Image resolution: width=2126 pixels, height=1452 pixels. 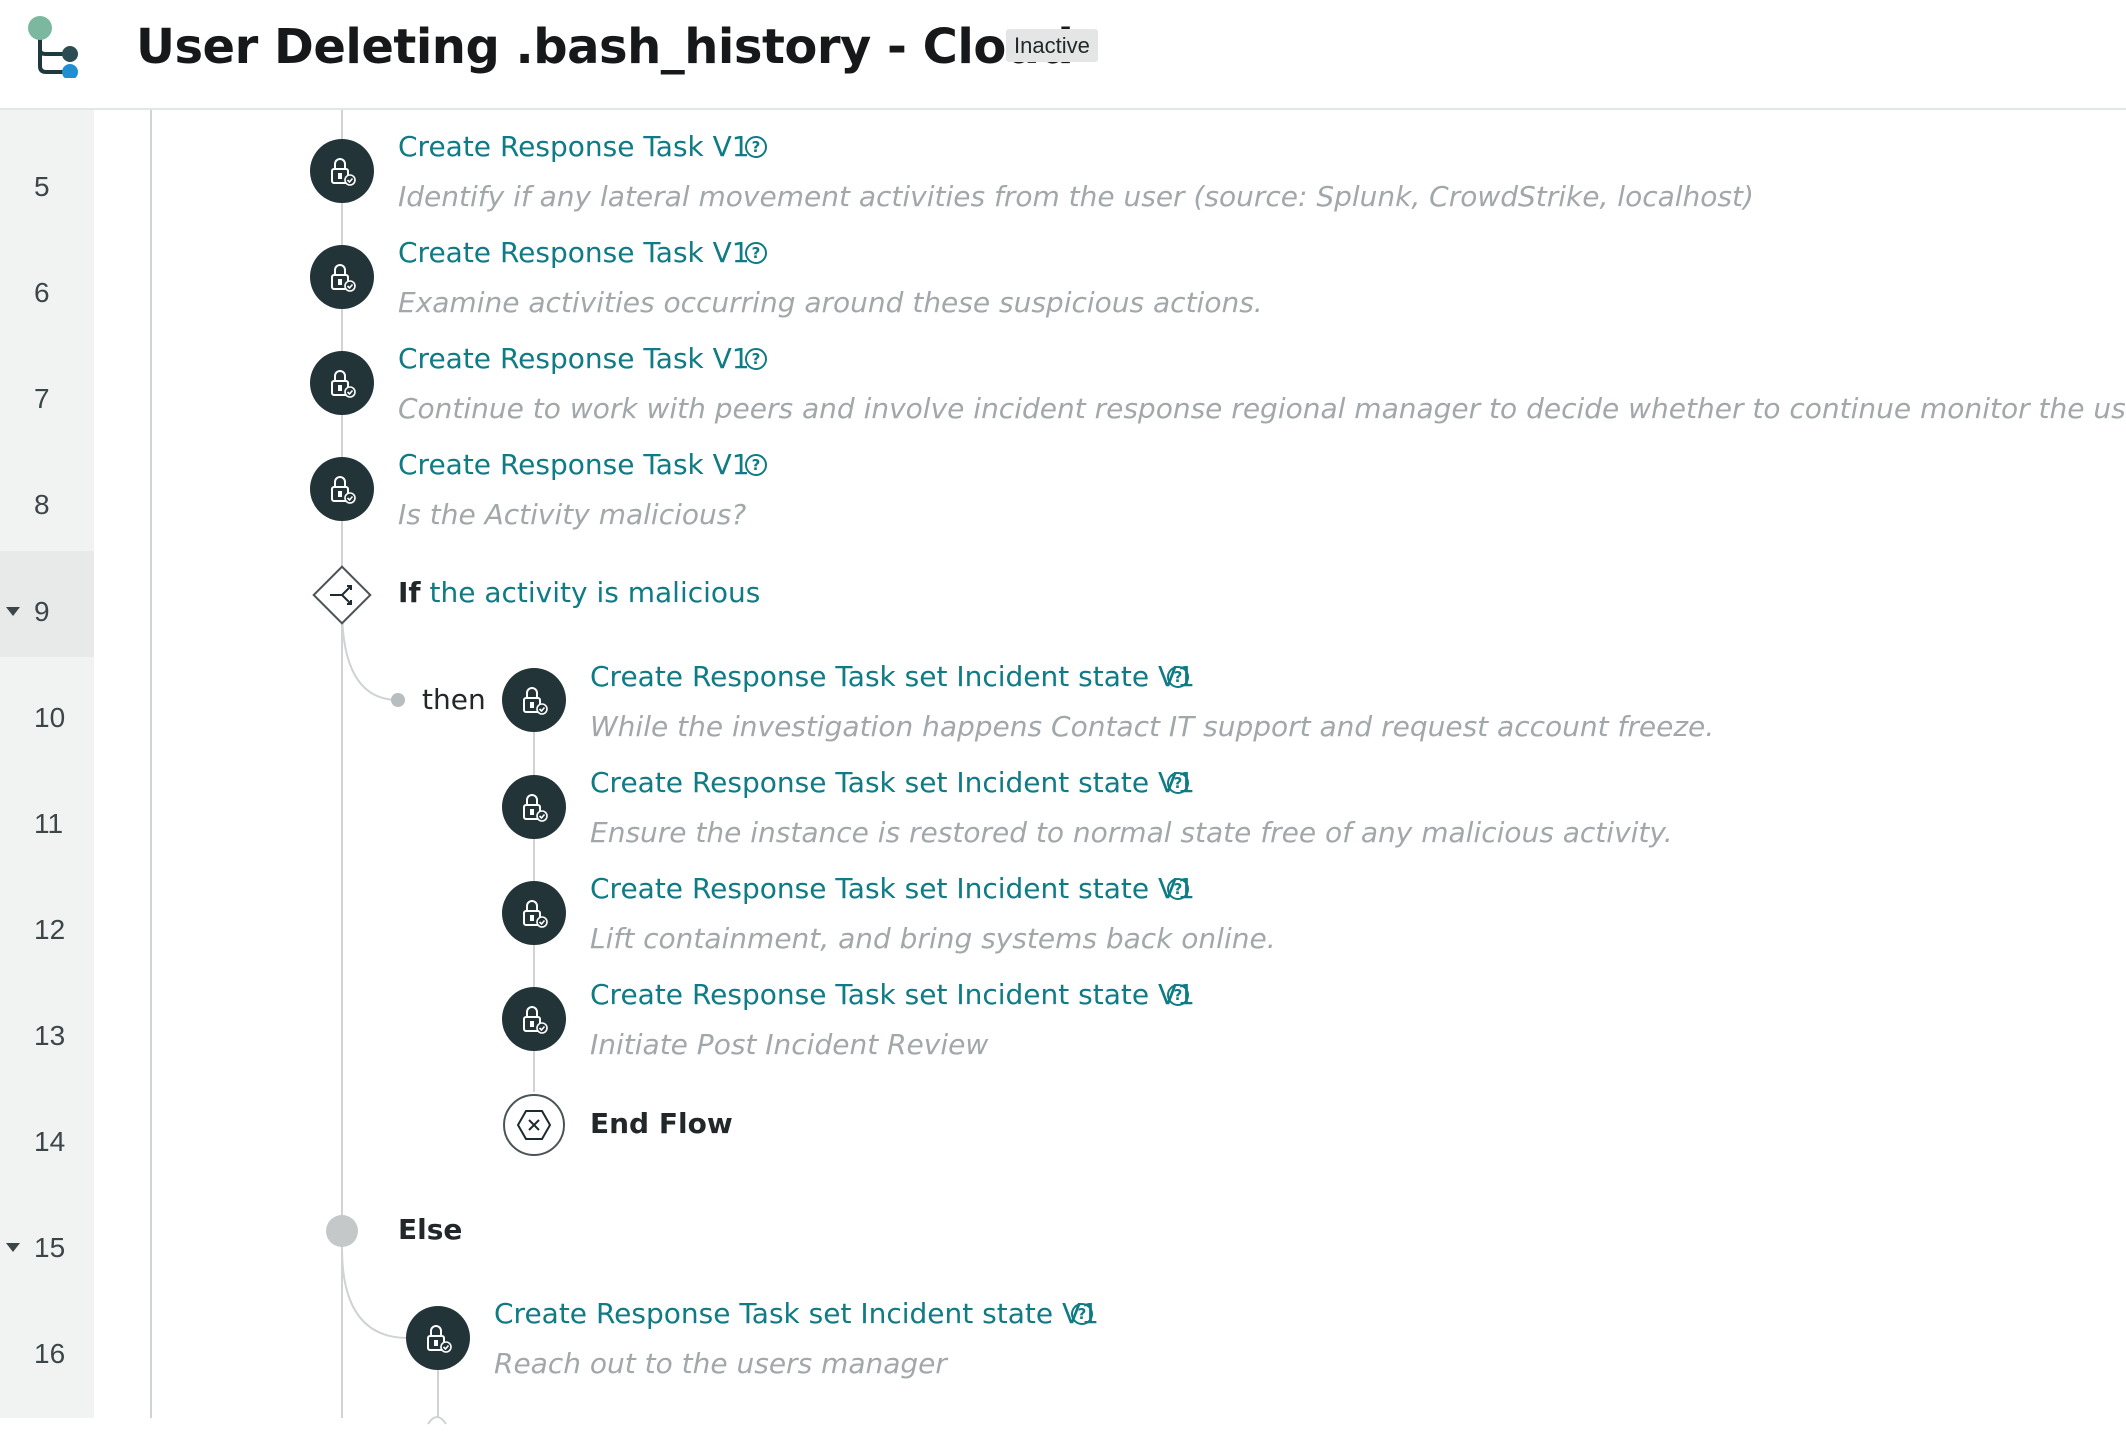 What do you see at coordinates (661, 1123) in the screenshot?
I see `end-flow-label: End Flow` at bounding box center [661, 1123].